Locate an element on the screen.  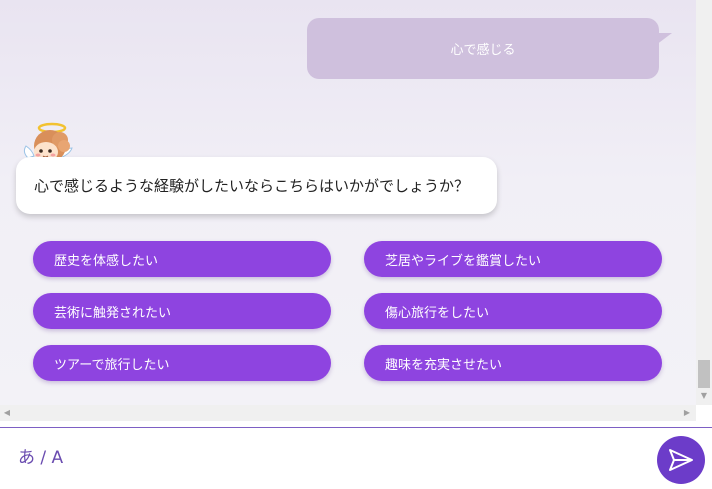
scroll-left-arrow-icon: ◀ is located at coordinates (7, 413).